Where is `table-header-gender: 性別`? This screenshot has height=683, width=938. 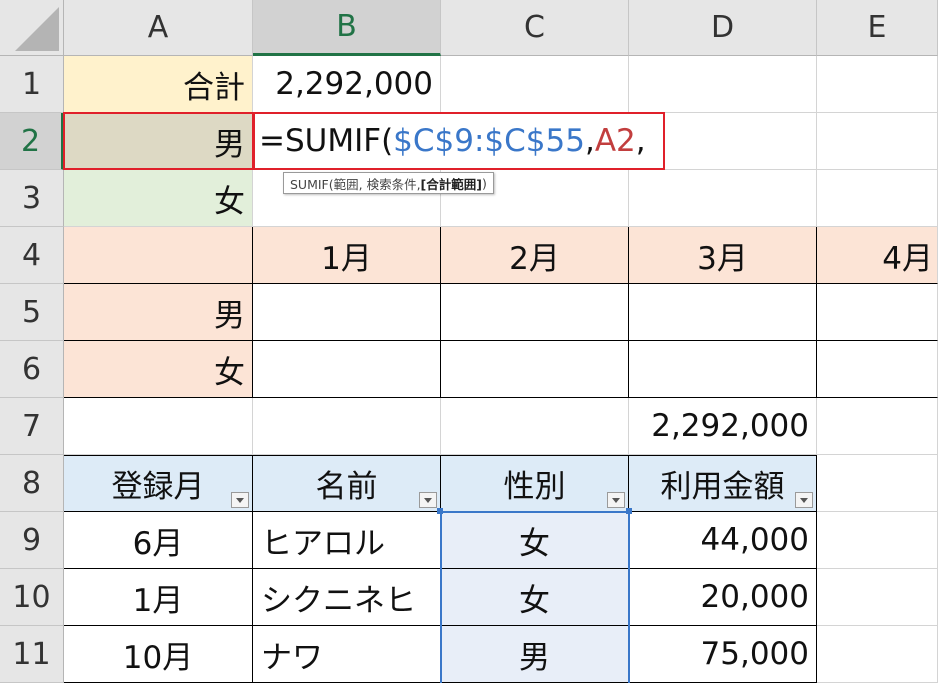
table-header-gender: 性別 is located at coordinates (535, 483).